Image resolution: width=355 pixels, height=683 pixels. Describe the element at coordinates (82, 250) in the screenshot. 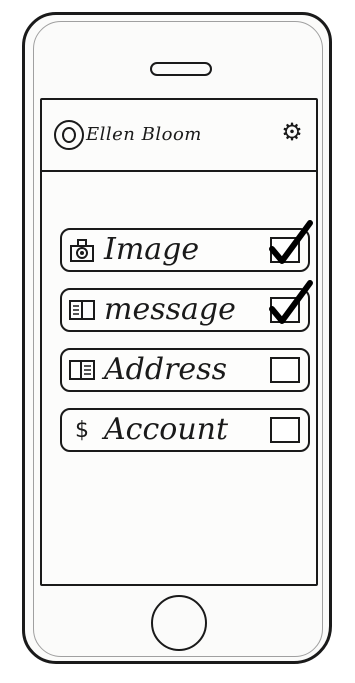

I see `camera-icon` at that location.